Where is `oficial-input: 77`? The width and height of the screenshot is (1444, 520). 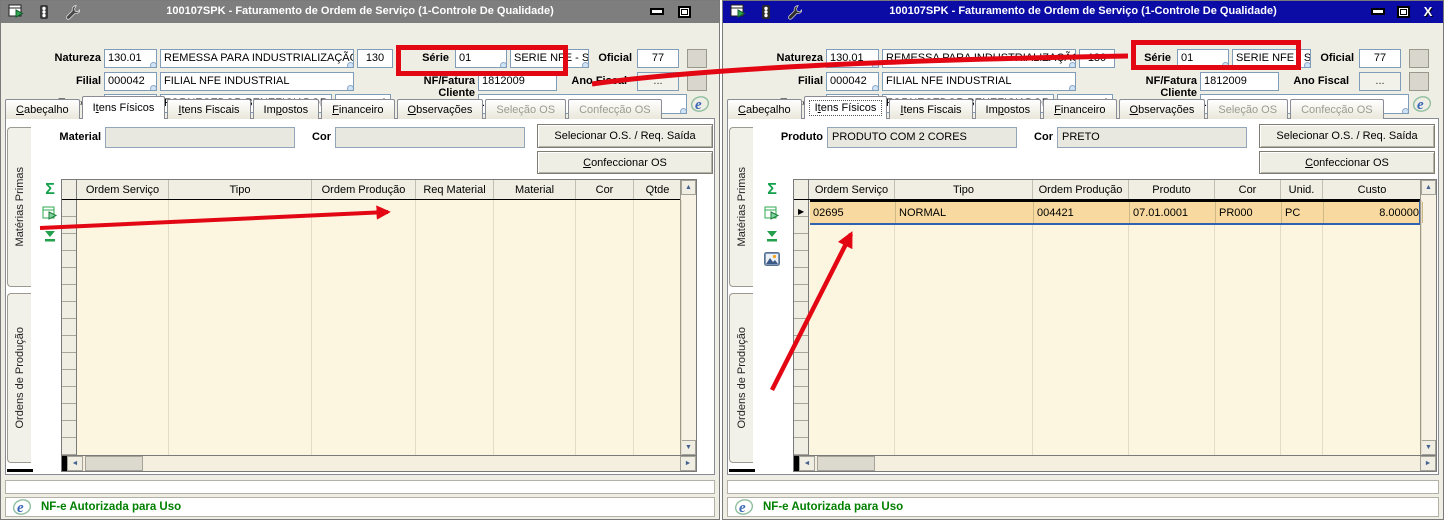
oficial-input: 77 is located at coordinates (658, 58).